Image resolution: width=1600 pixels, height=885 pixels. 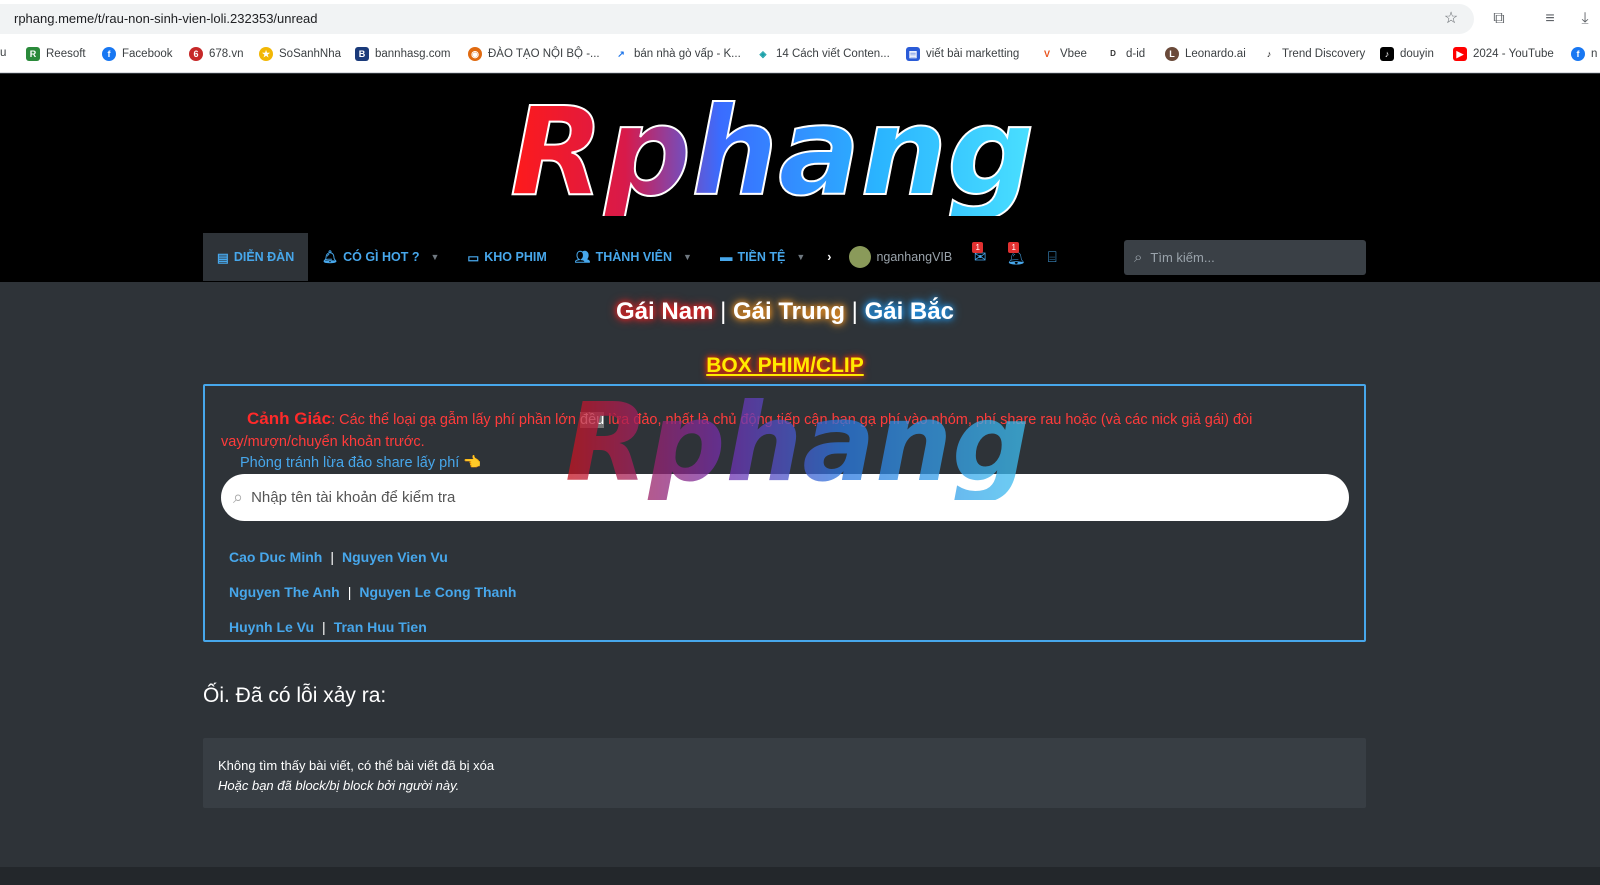 I want to click on 678-icon: 6, so click(x=196, y=54).